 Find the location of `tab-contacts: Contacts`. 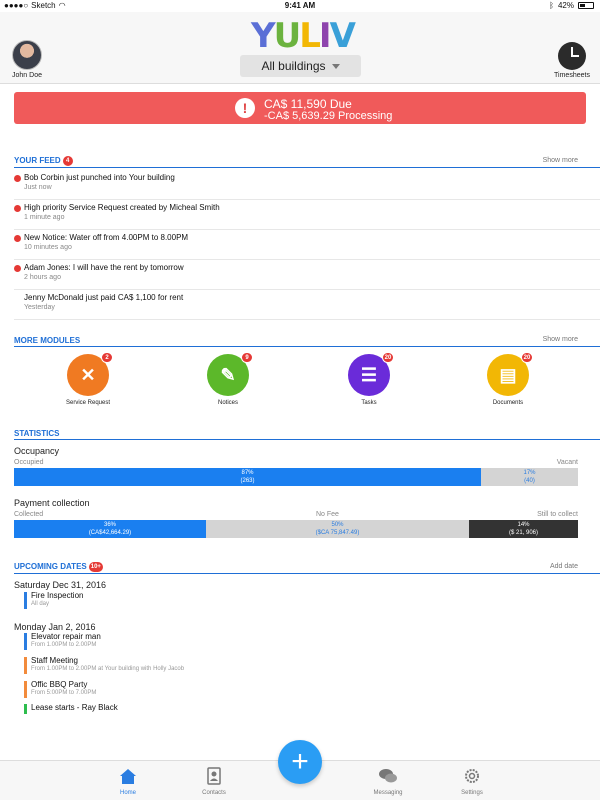

tab-contacts: Contacts is located at coordinates (214, 781).